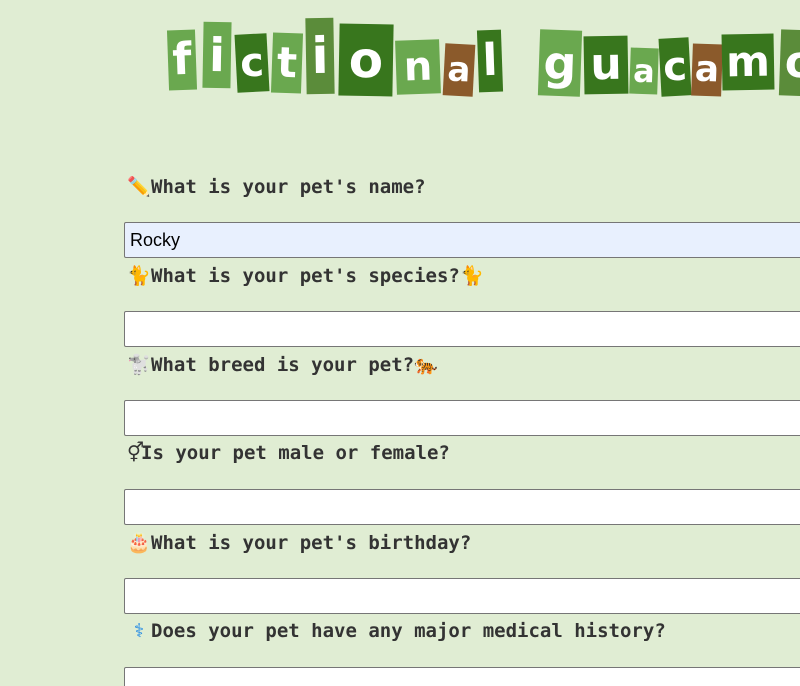 The height and width of the screenshot is (686, 800). Describe the element at coordinates (462, 507) in the screenshot. I see `pet-sex-input` at that location.